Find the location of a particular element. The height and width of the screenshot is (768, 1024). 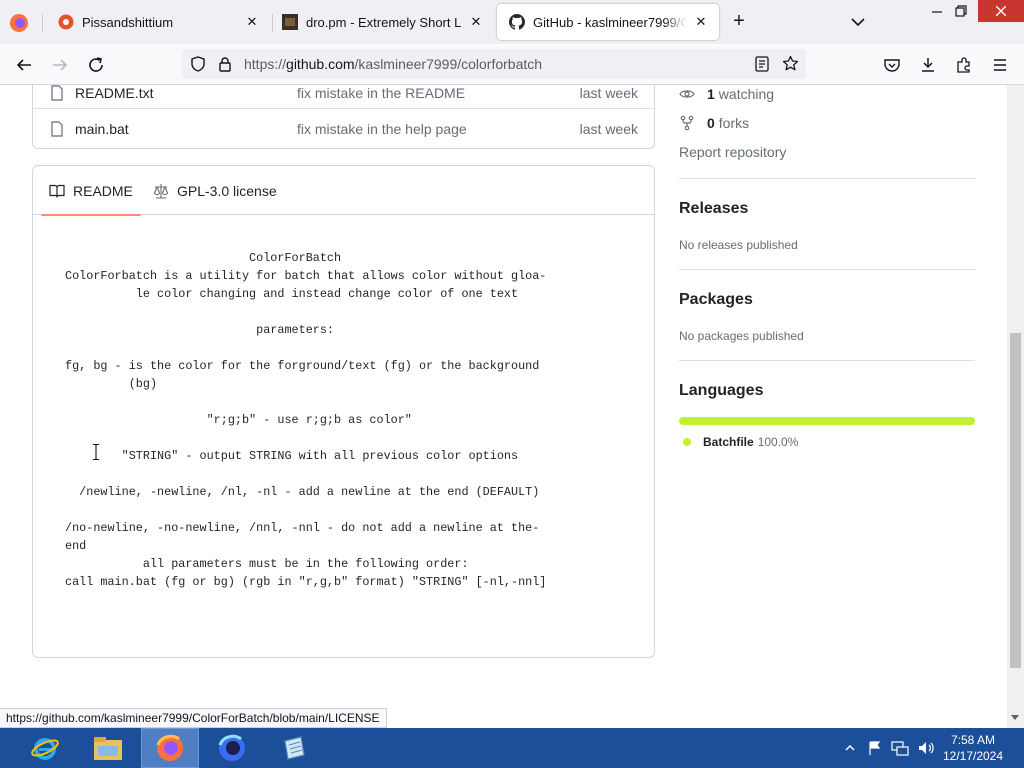

lock-icon is located at coordinates (225, 64).